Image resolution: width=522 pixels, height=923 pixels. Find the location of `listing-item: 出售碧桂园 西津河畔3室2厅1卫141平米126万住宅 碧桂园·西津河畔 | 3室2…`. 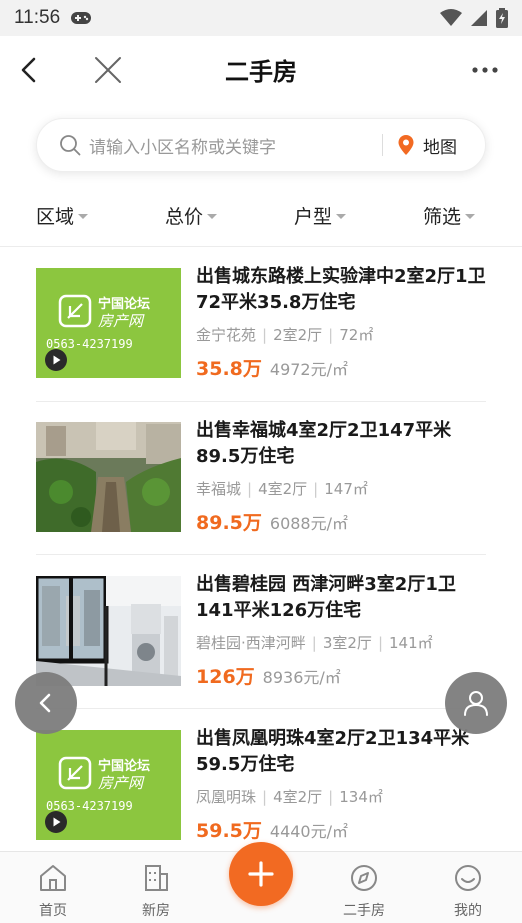

listing-item: 出售碧桂园 西津河畔3室2厅1卫141平米126万住宅 碧桂园·西津河畔 | 3室2… is located at coordinates (261, 631).